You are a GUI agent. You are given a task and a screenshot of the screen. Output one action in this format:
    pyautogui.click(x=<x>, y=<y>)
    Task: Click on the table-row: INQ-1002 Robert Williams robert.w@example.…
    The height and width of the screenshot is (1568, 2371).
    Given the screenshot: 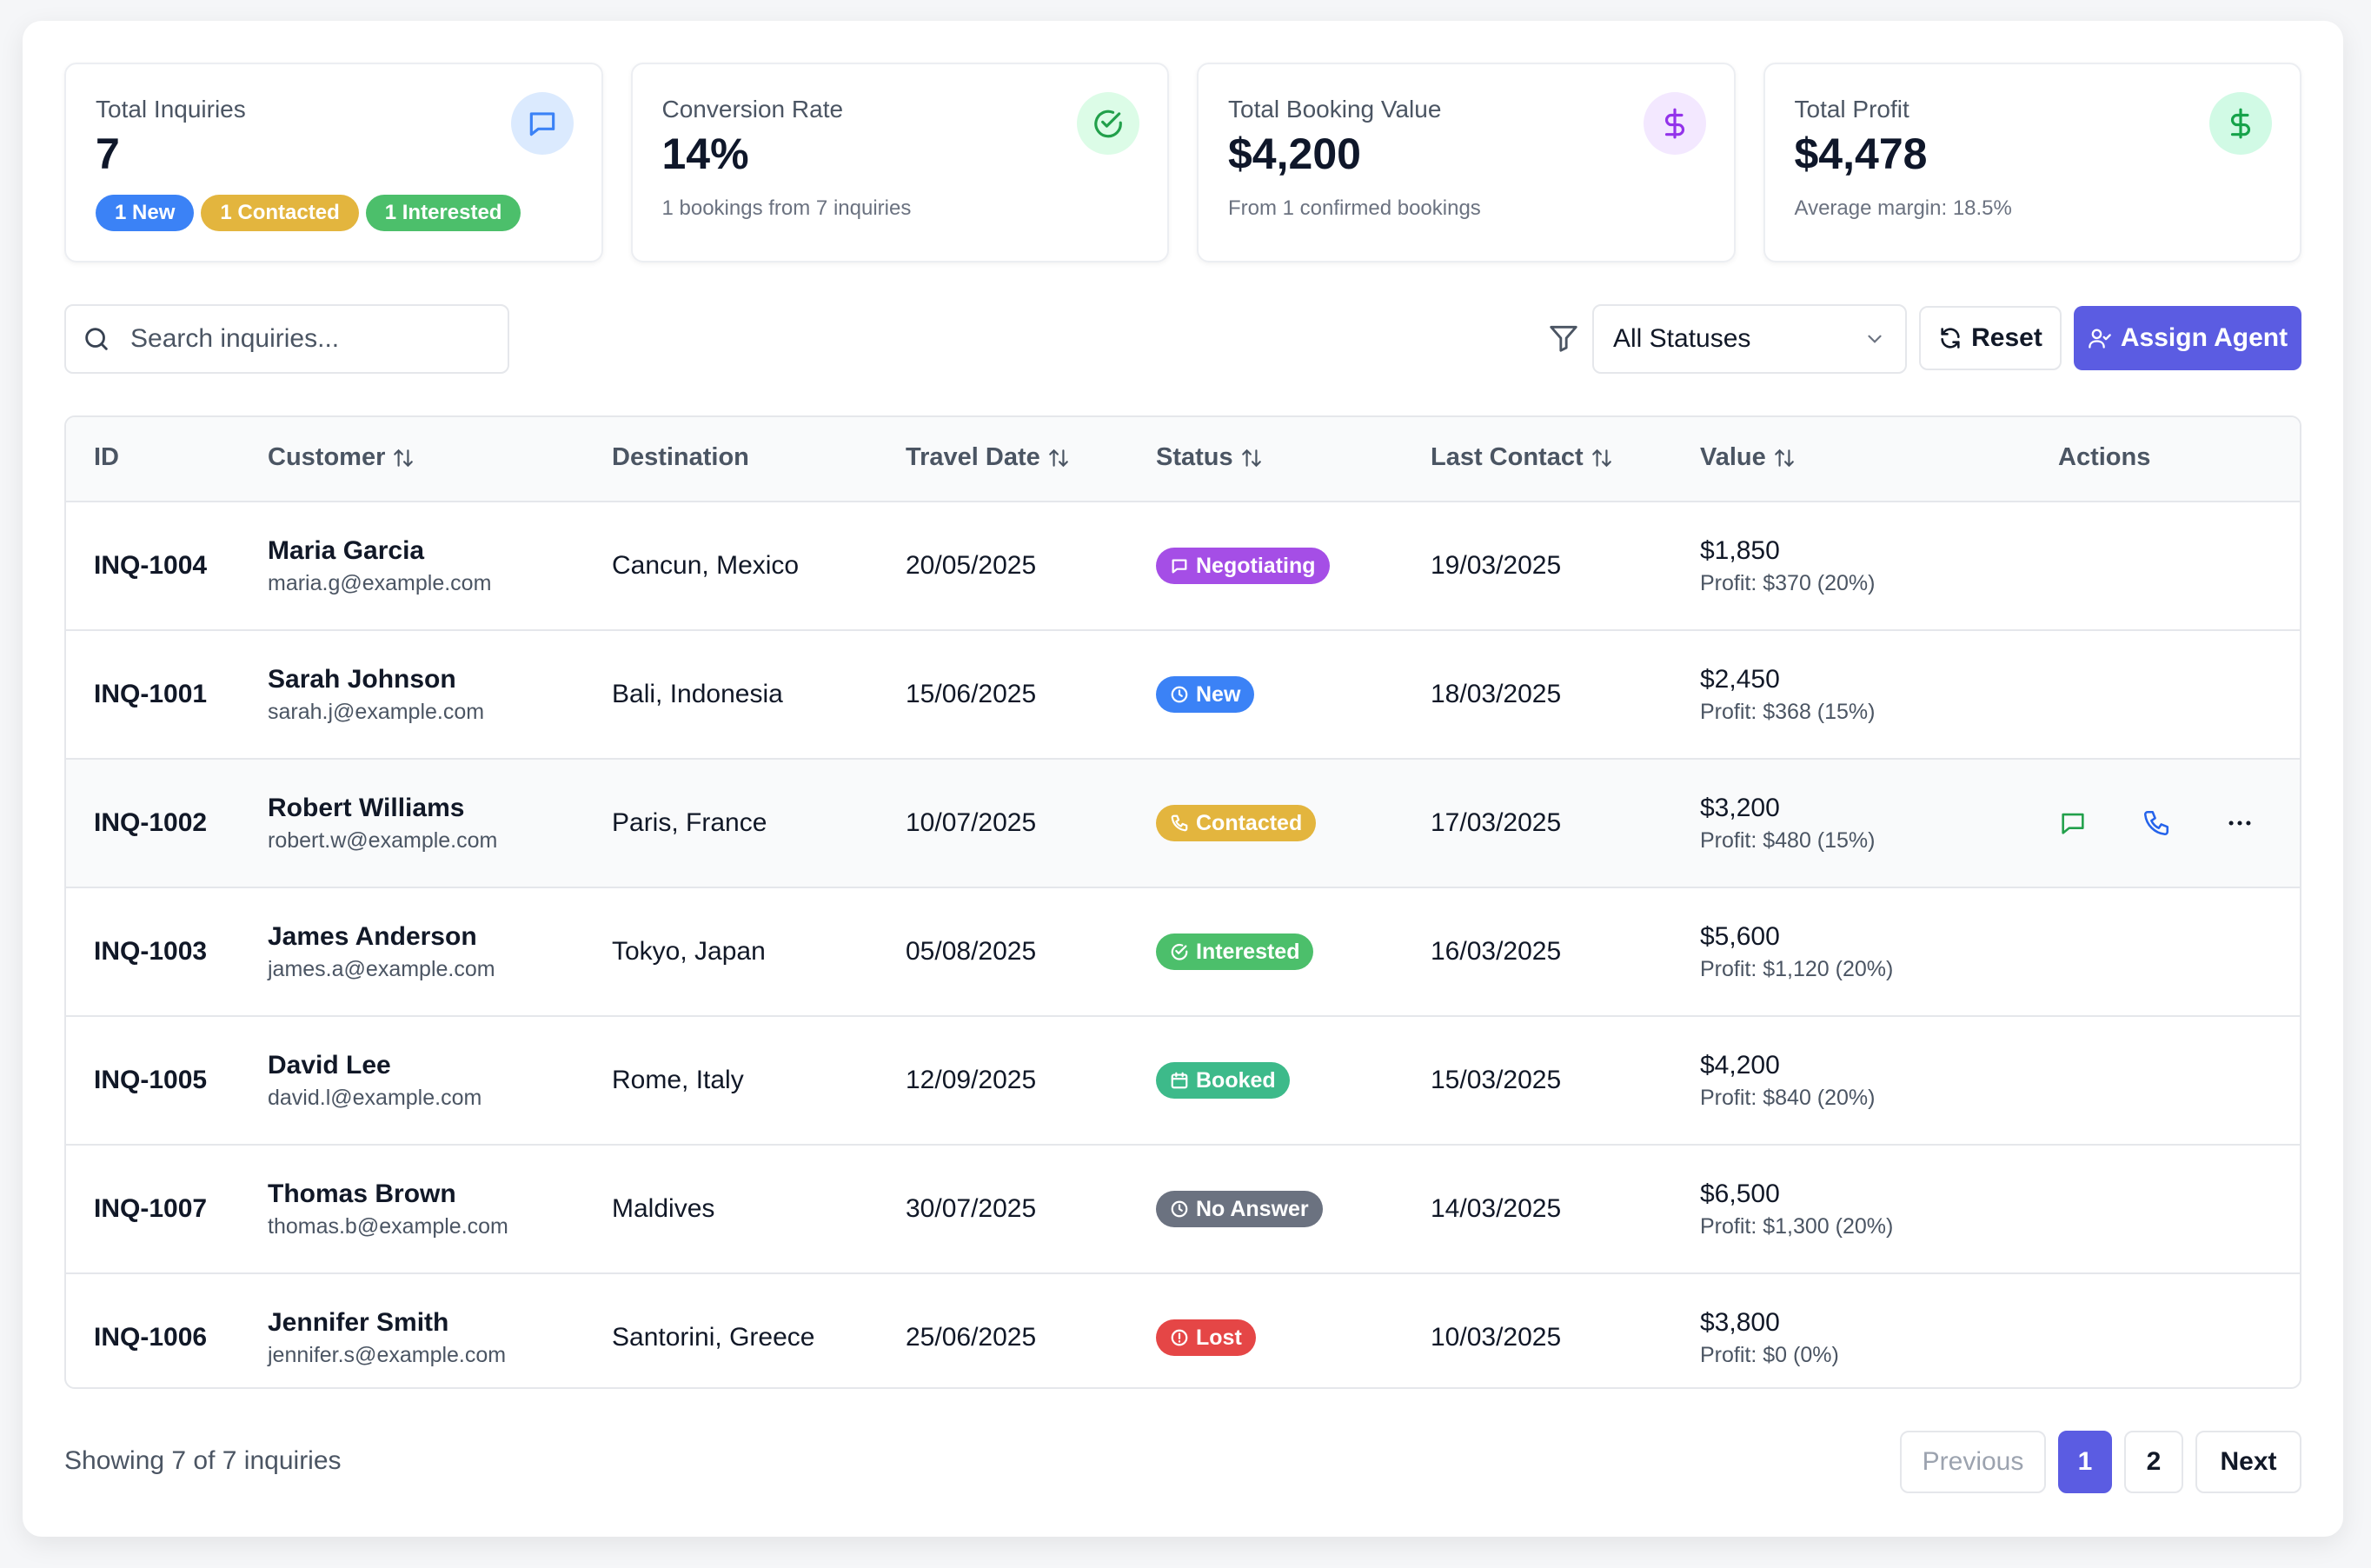 What is the action you would take?
    pyautogui.click(x=1183, y=824)
    